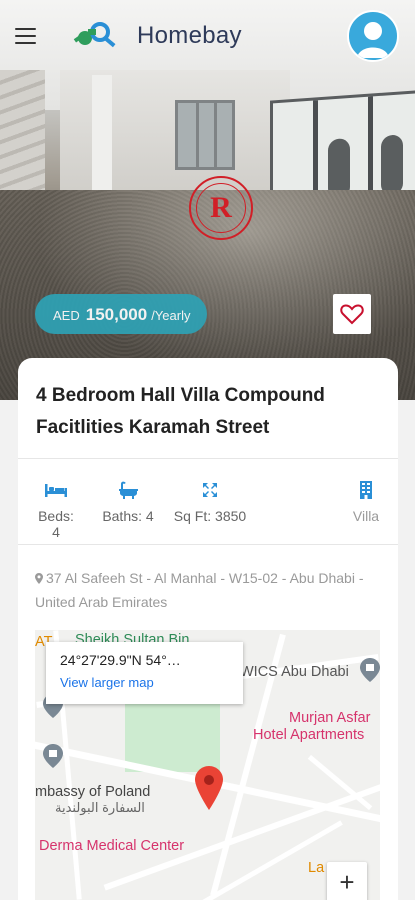 The width and height of the screenshot is (415, 900). Describe the element at coordinates (189, 35) in the screenshot. I see `brand-name: Homebay` at that location.